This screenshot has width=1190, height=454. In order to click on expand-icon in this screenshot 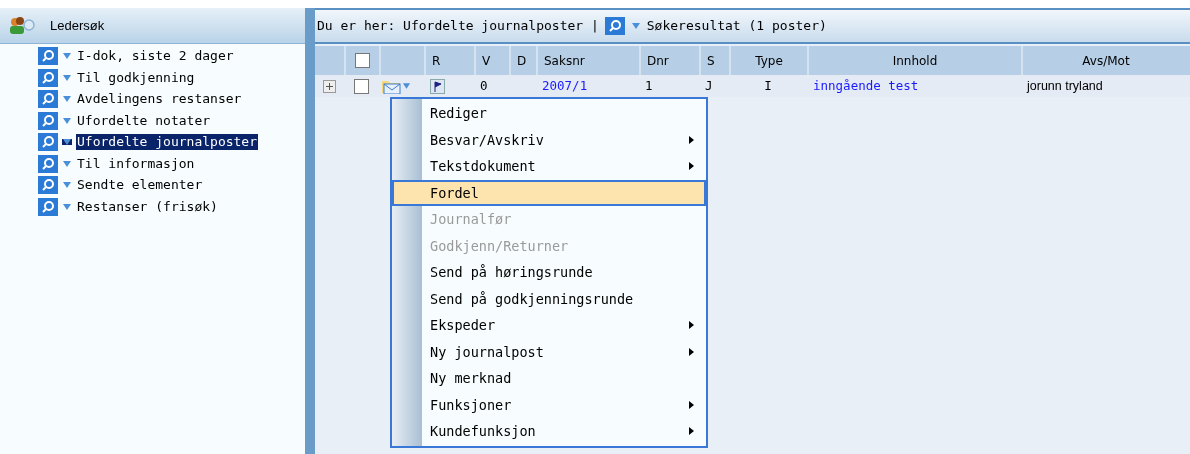, I will do `click(329, 86)`.